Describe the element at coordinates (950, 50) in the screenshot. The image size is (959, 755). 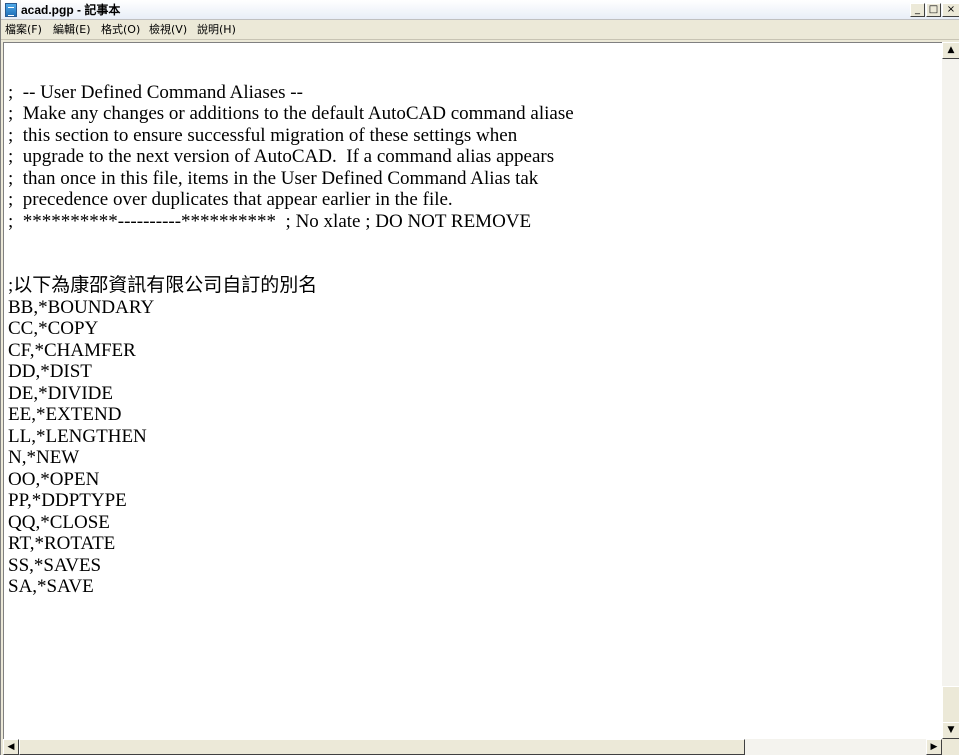
I see `scroll-up-button: ▲` at that location.